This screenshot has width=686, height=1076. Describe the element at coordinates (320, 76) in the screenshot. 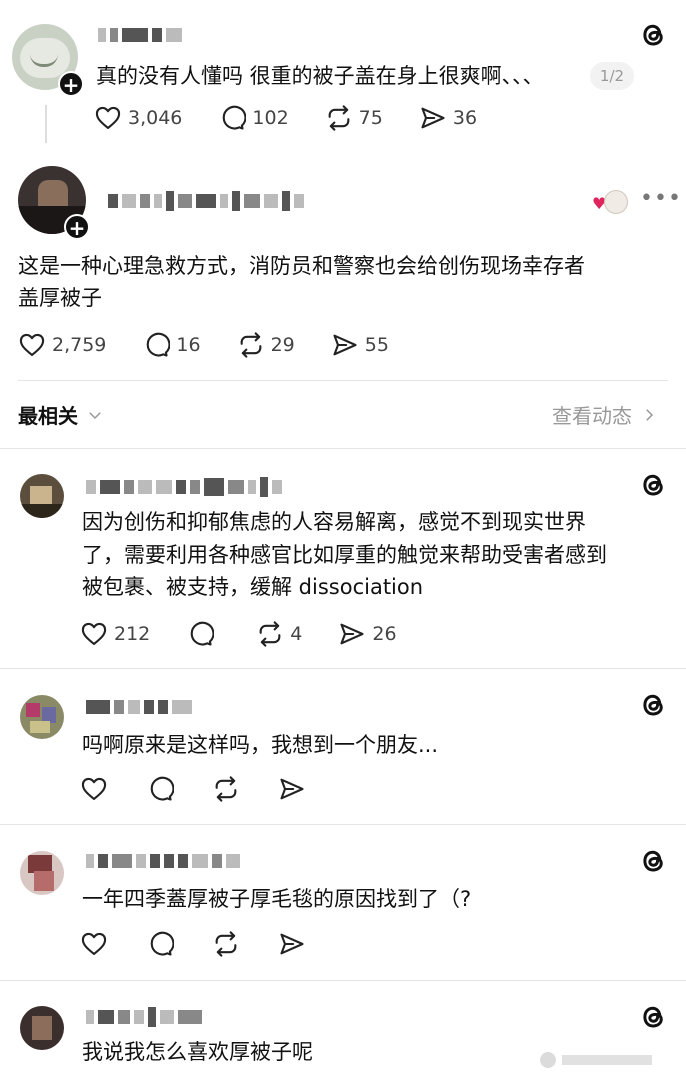

I see `post-text: 真的没有人懂吗 很重的被子盖在身上很爽啊、、、` at that location.